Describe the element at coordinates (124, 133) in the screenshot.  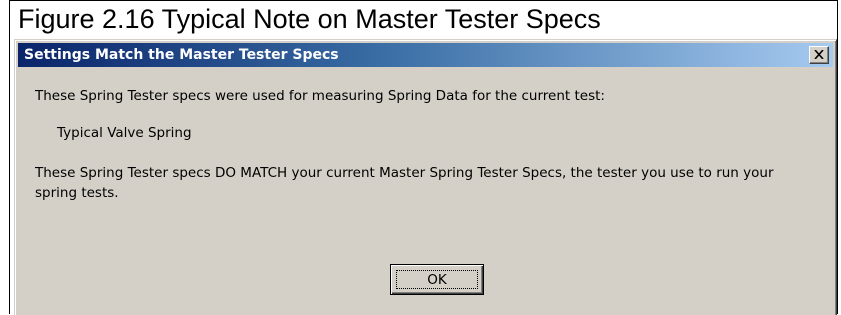
I see `spring-name: Typical Valve Spring` at that location.